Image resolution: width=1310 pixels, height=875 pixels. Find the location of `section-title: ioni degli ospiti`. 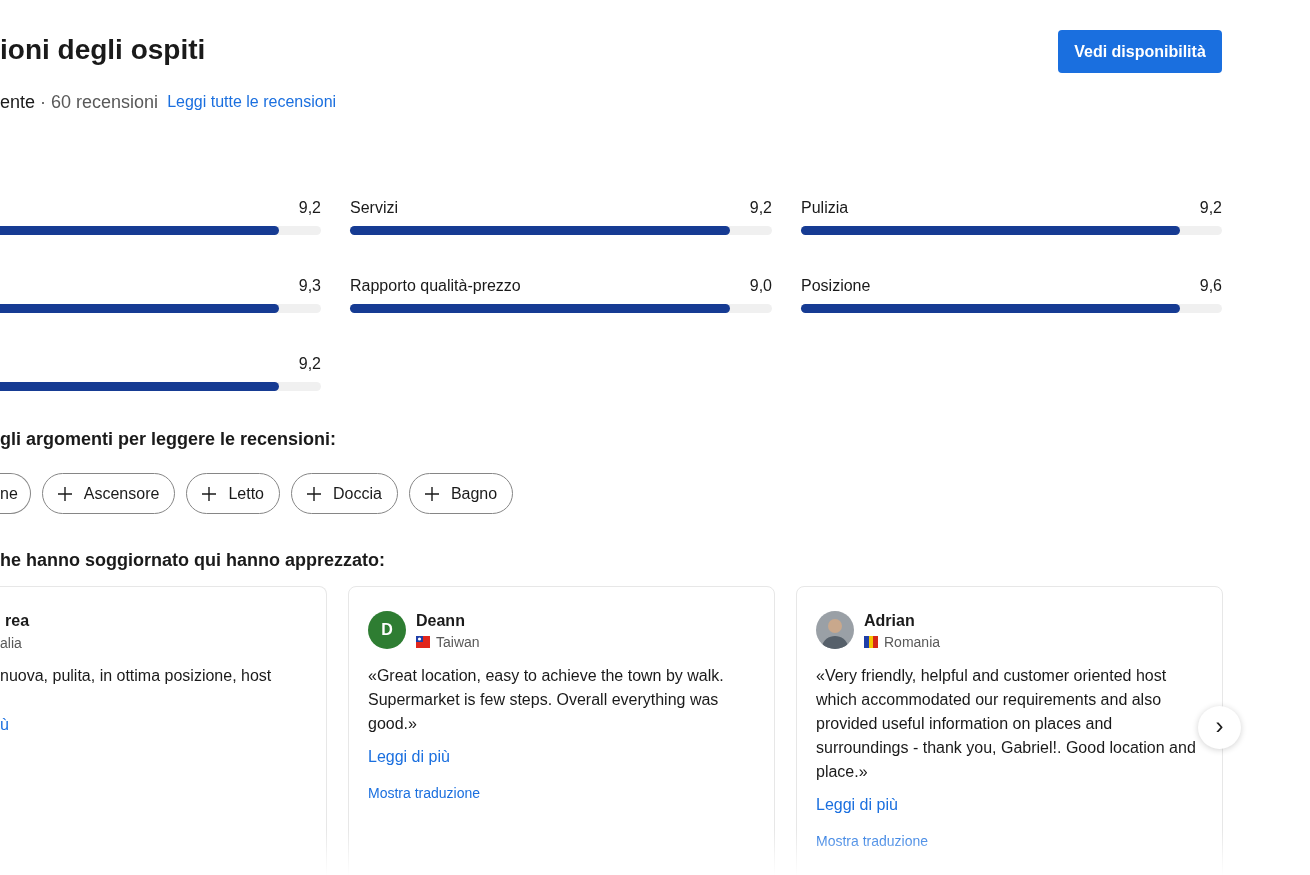

section-title: ioni degli ospiti is located at coordinates (103, 50).